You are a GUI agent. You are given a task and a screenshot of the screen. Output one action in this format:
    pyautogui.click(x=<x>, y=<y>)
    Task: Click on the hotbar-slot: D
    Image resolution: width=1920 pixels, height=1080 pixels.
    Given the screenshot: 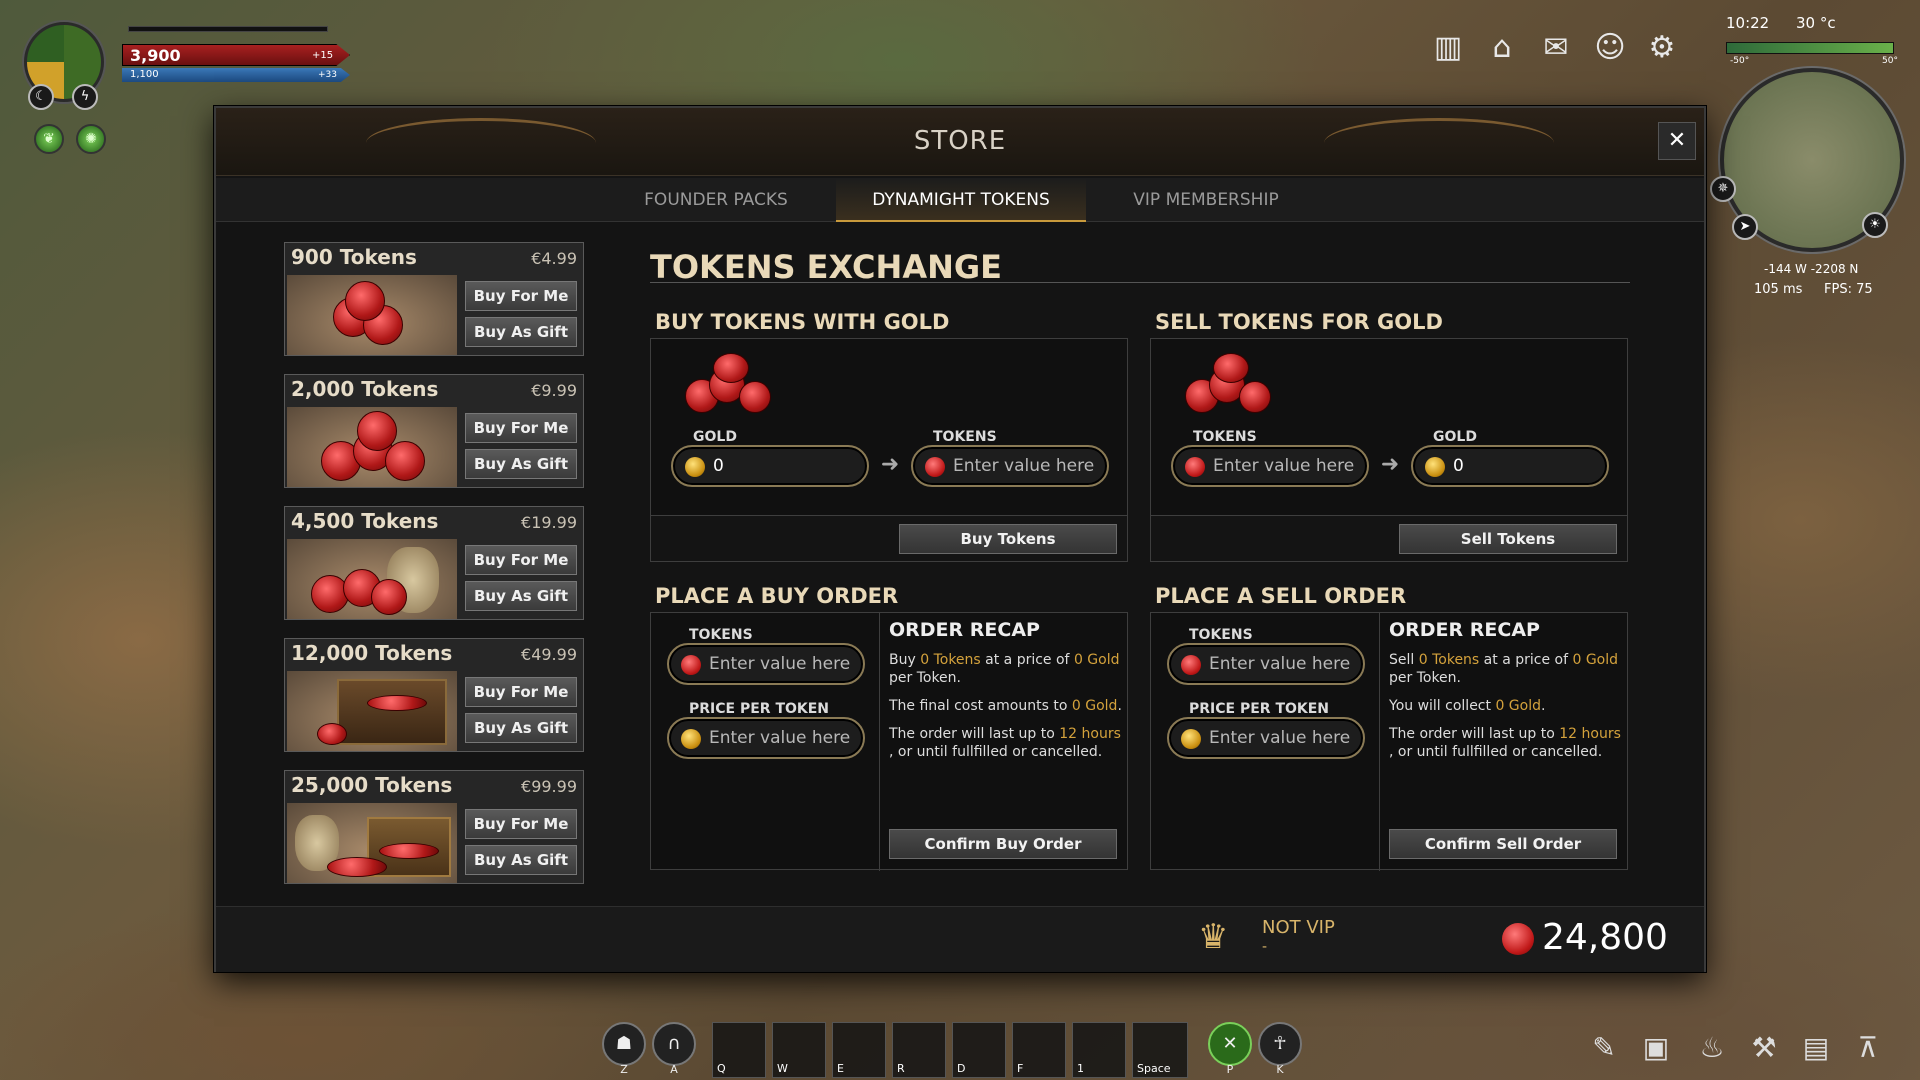 What is the action you would take?
    pyautogui.click(x=979, y=1050)
    